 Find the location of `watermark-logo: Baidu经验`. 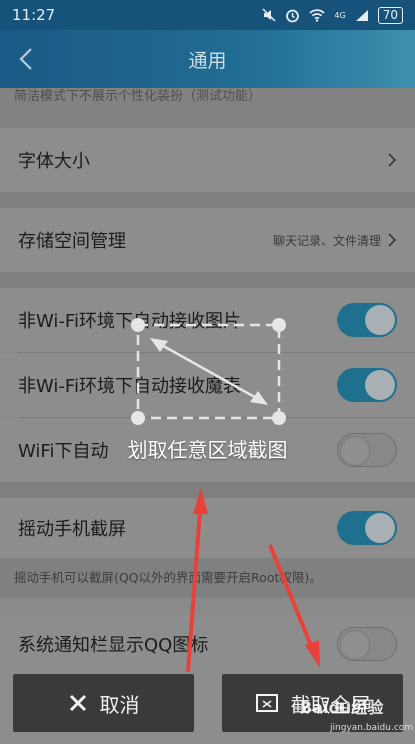

watermark-logo: Baidu经验 is located at coordinates (342, 707).